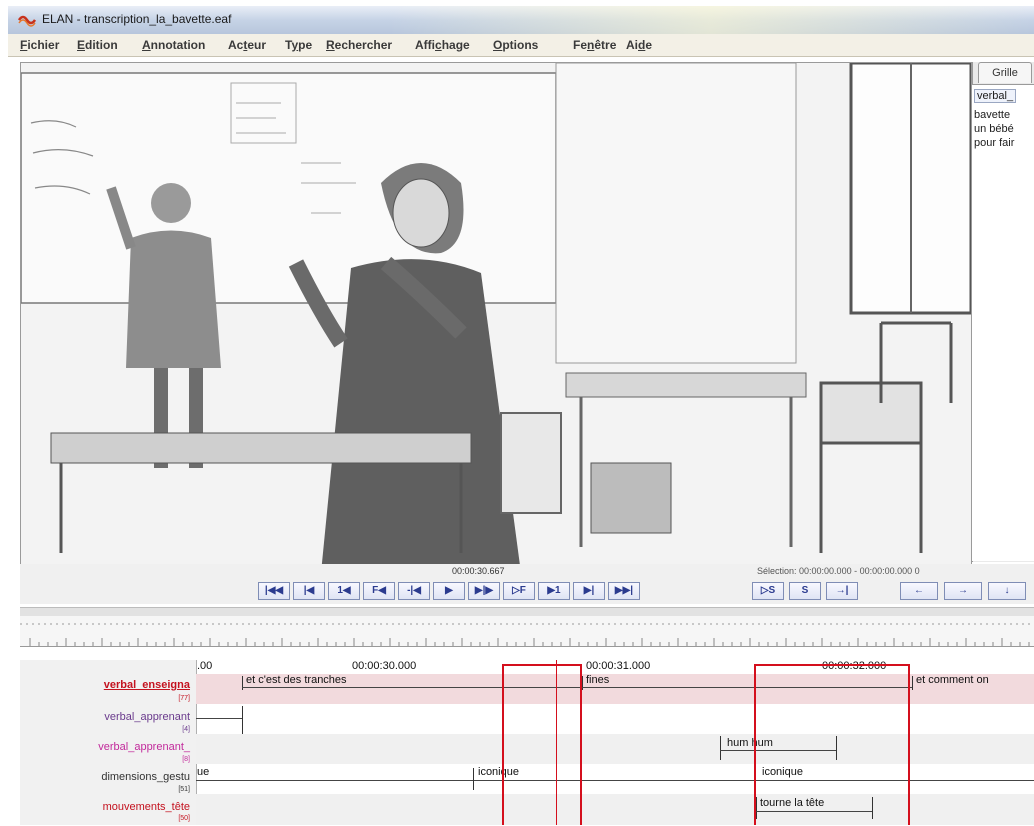 This screenshot has width=1034, height=826. Describe the element at coordinates (995, 96) in the screenshot. I see `grid-tier-selector: verbal_` at that location.